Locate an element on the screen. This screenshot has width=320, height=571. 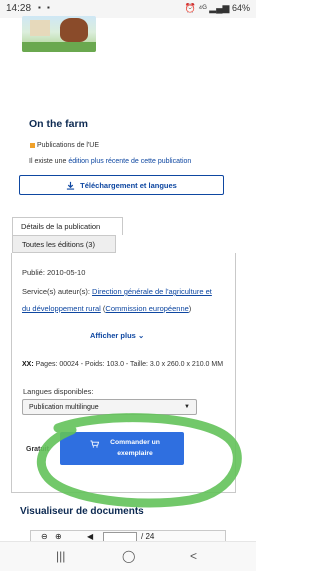
published-date: Publié: 2010-05-10 is located at coordinates (54, 272).